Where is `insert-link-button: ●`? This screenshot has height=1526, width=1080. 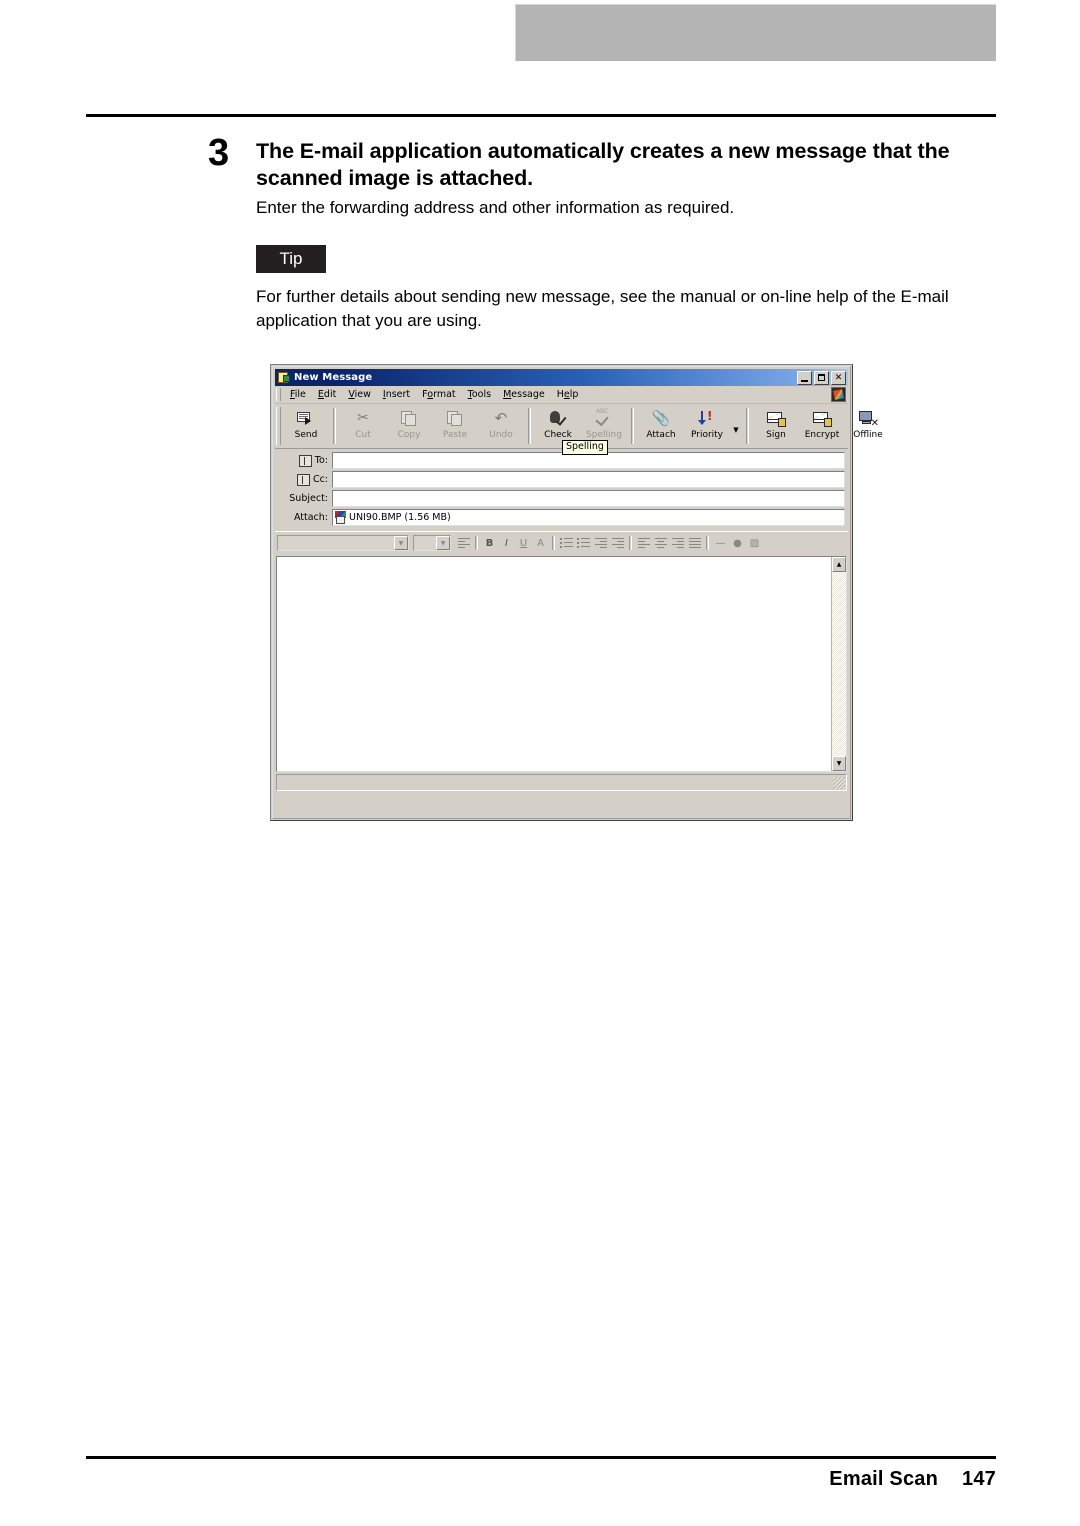 insert-link-button: ● is located at coordinates (737, 543).